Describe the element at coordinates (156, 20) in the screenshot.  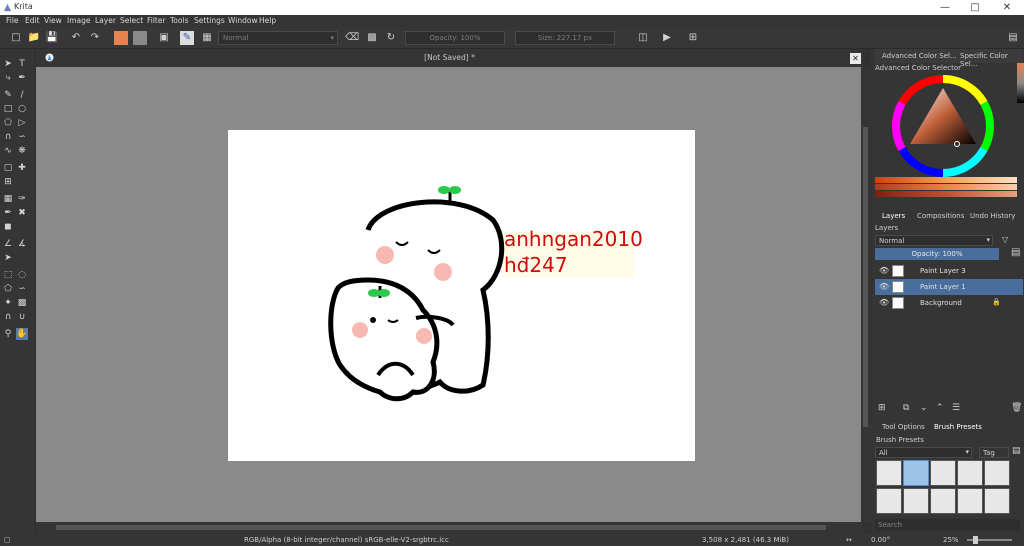
I see `menu-filter: Filter` at that location.